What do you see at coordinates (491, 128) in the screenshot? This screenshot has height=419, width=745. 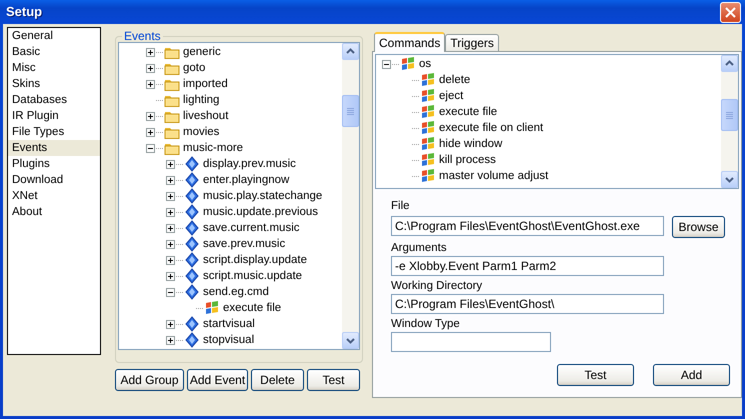 I see `tree-item: execute file on client` at bounding box center [491, 128].